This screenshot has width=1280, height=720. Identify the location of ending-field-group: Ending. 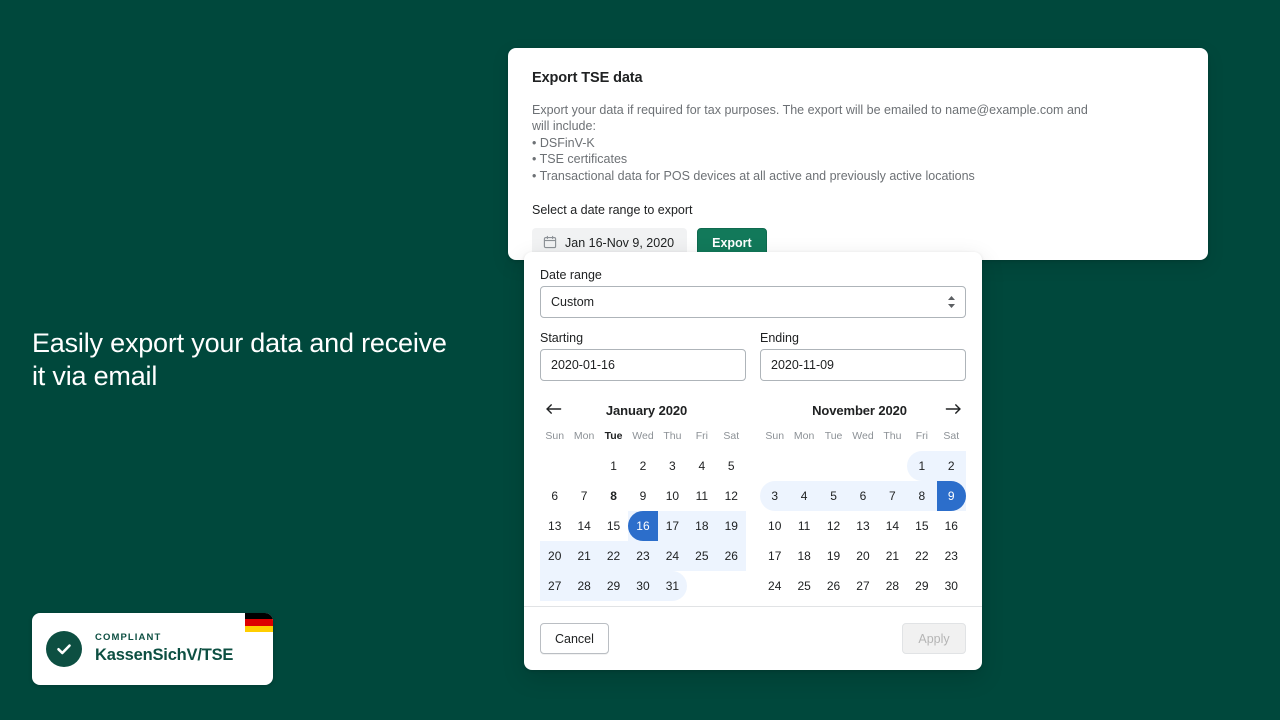
(863, 356).